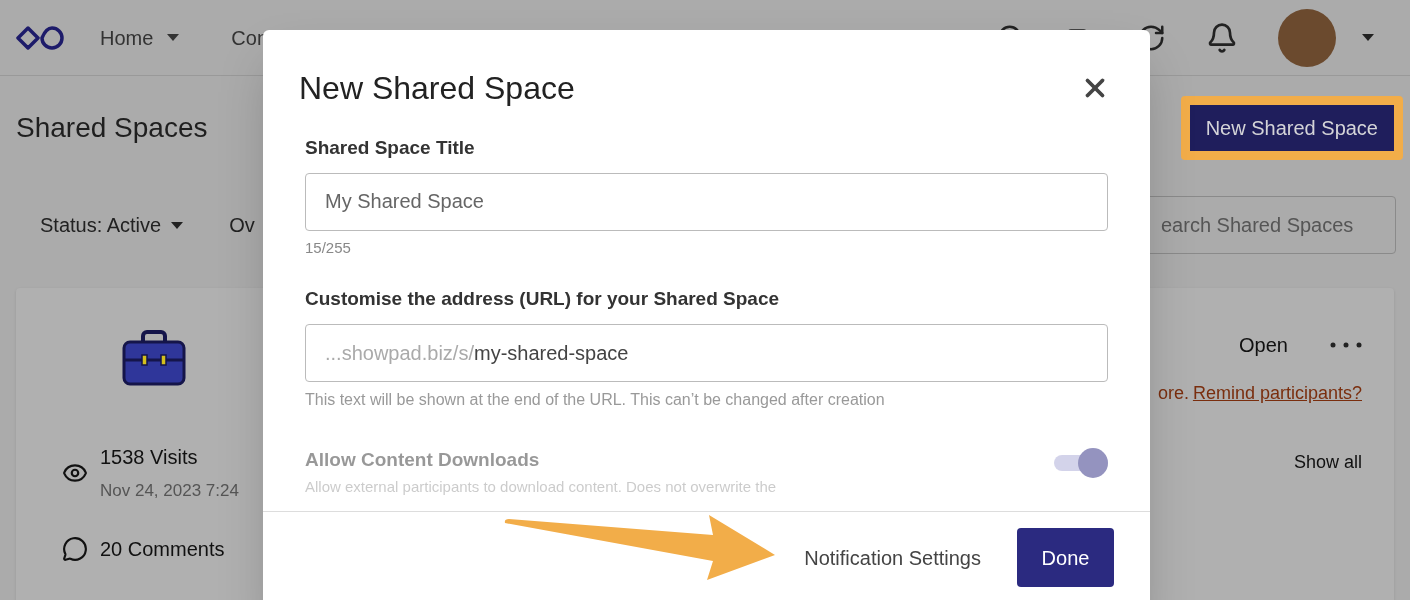 This screenshot has width=1410, height=600. I want to click on open-button: Open, so click(1263, 345).